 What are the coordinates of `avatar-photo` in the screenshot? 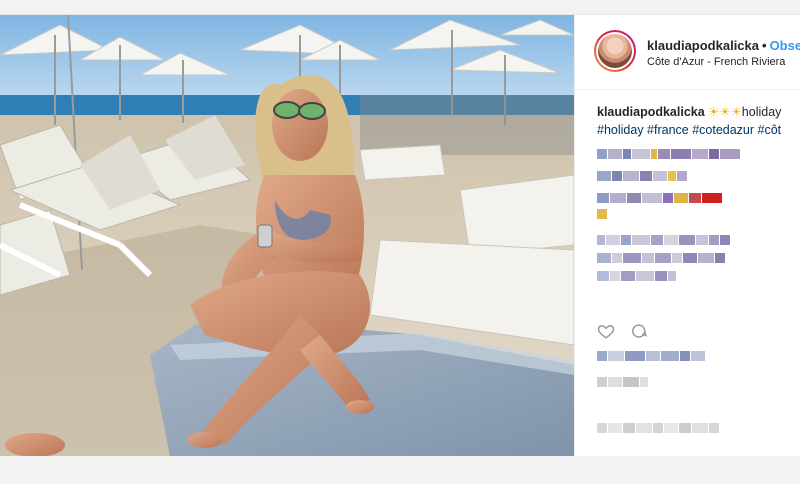 It's located at (615, 51).